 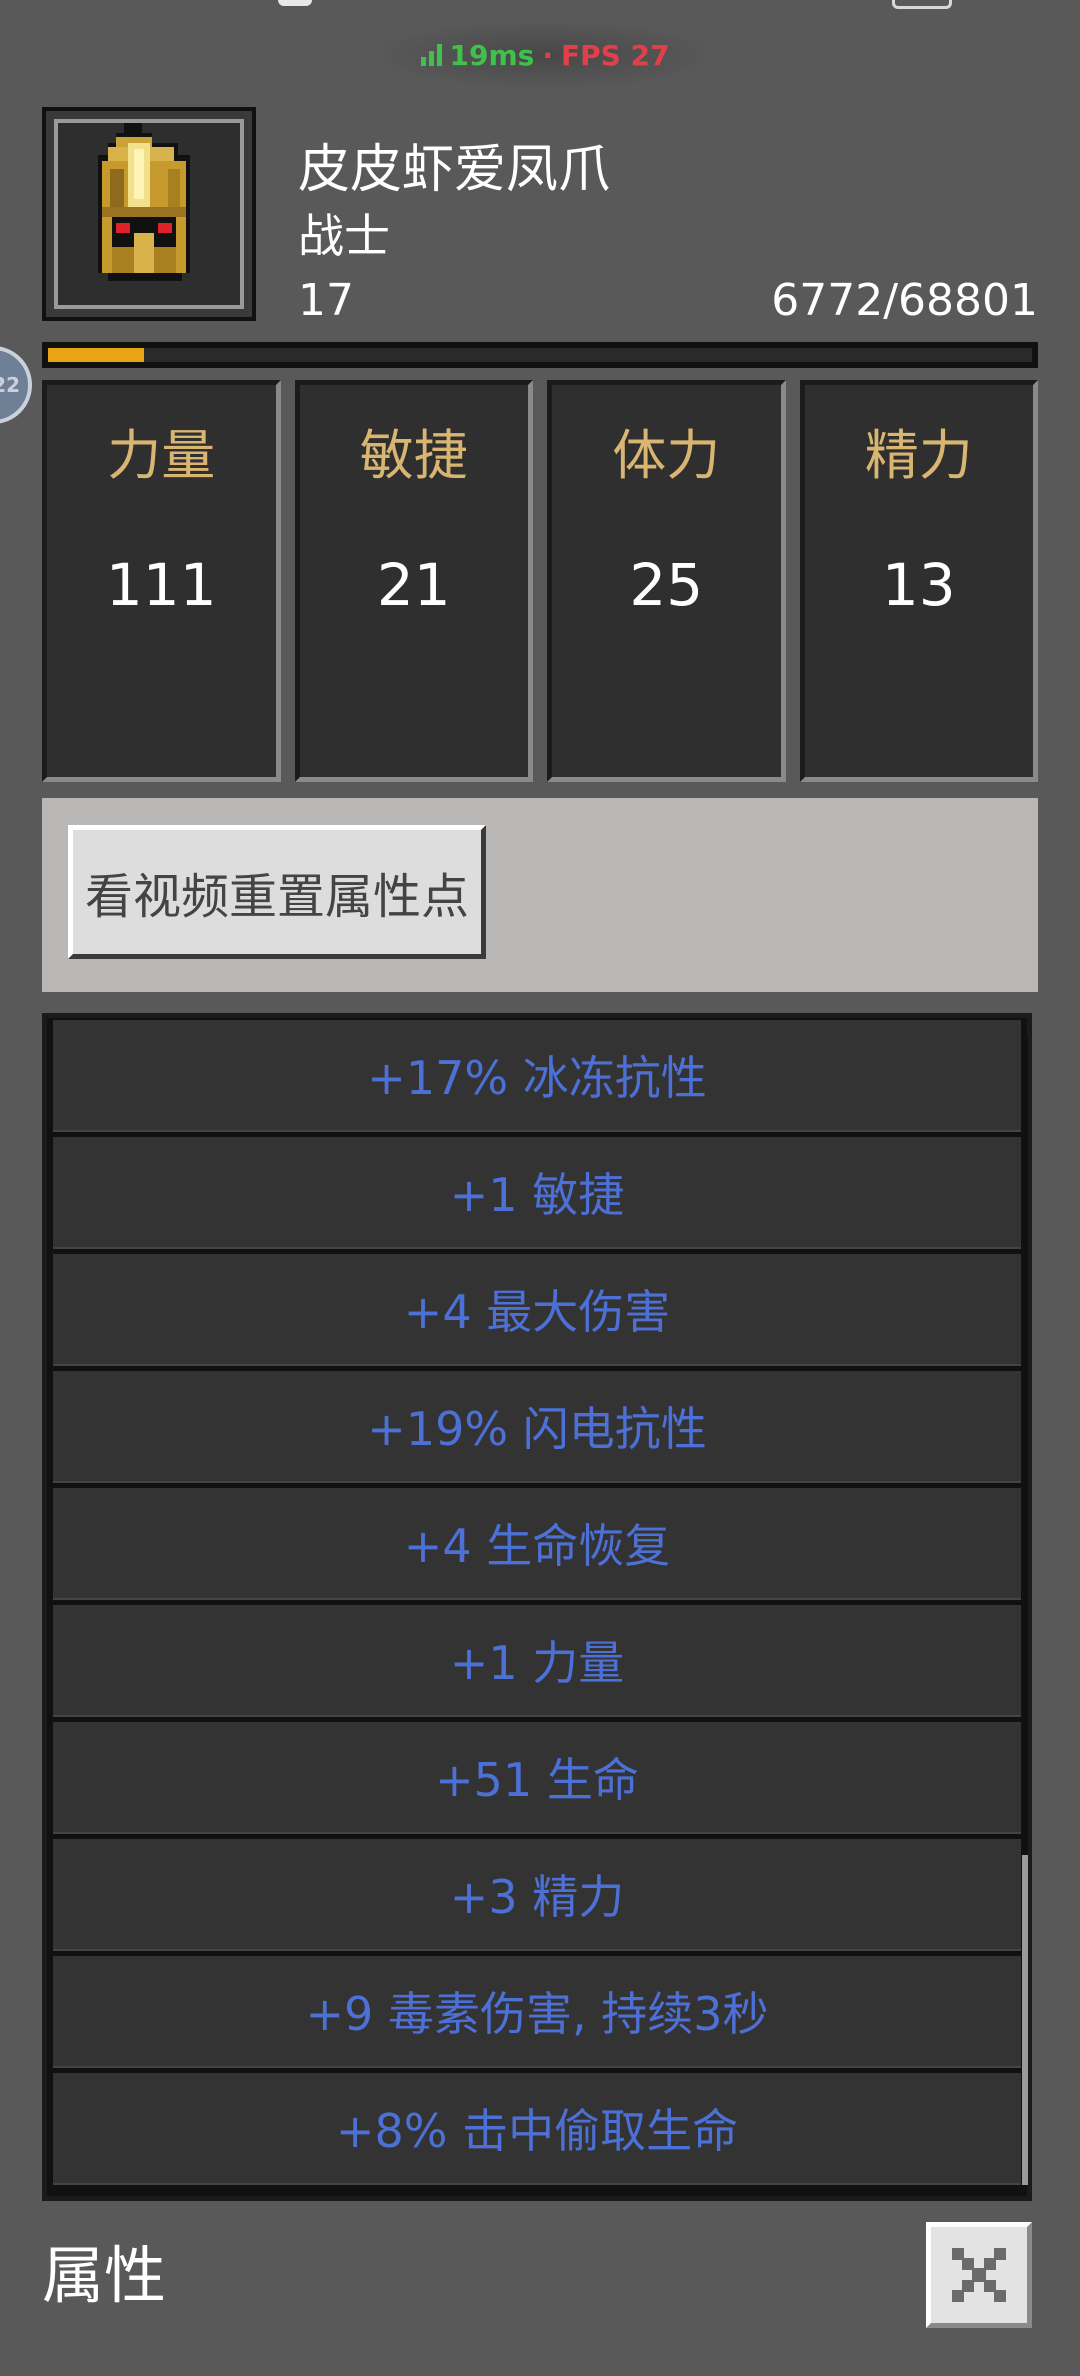 What do you see at coordinates (615, 55) in the screenshot?
I see `fps-value: FPS 27` at bounding box center [615, 55].